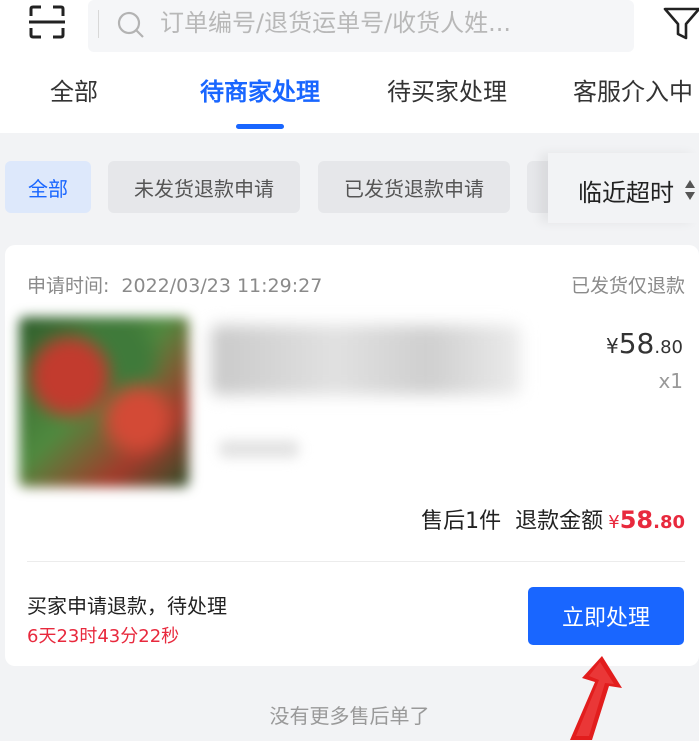 This screenshot has width=699, height=741. I want to click on refund-summary: 售后1件 退款金额 ¥58.80, so click(553, 519).